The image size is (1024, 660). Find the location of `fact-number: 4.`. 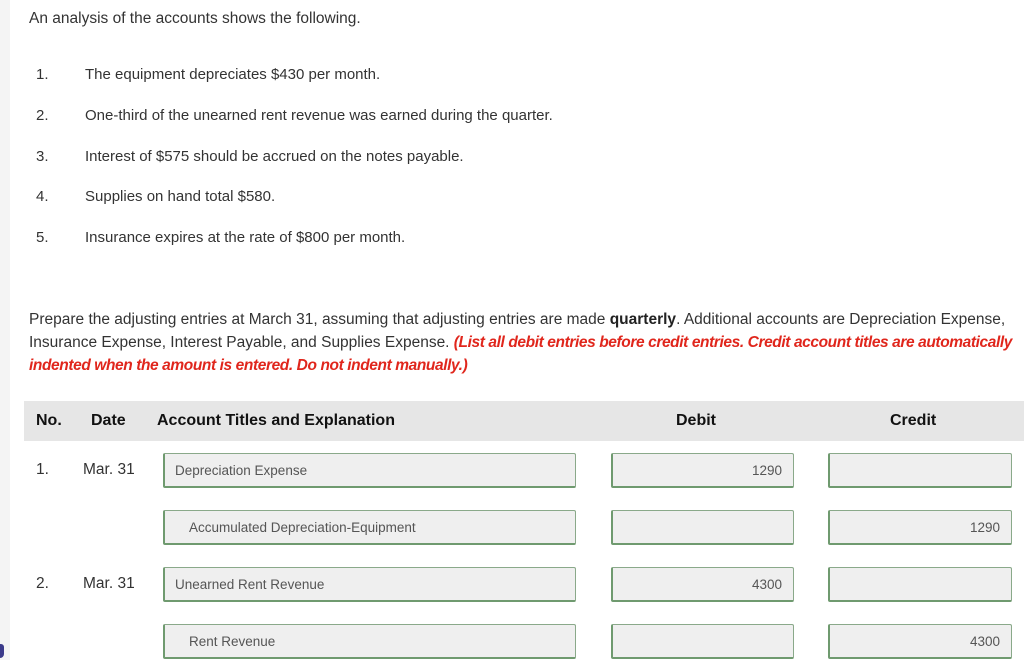

fact-number: 4. is located at coordinates (42, 196).